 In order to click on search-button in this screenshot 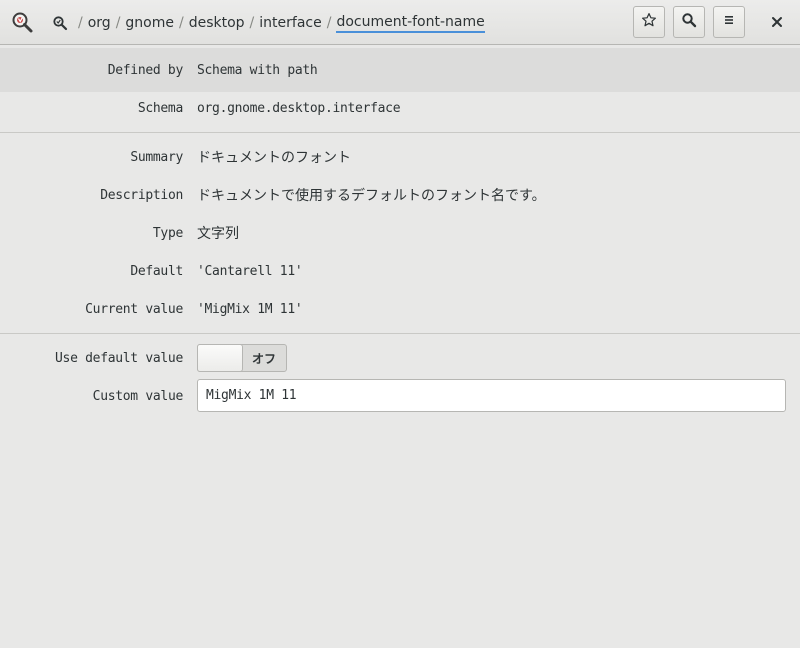, I will do `click(689, 22)`.